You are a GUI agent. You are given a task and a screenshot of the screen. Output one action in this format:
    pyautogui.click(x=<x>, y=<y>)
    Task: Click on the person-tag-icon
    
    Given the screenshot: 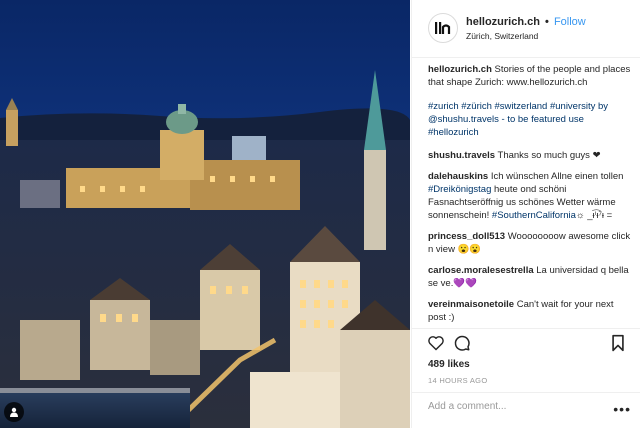 What is the action you would take?
    pyautogui.click(x=14, y=412)
    